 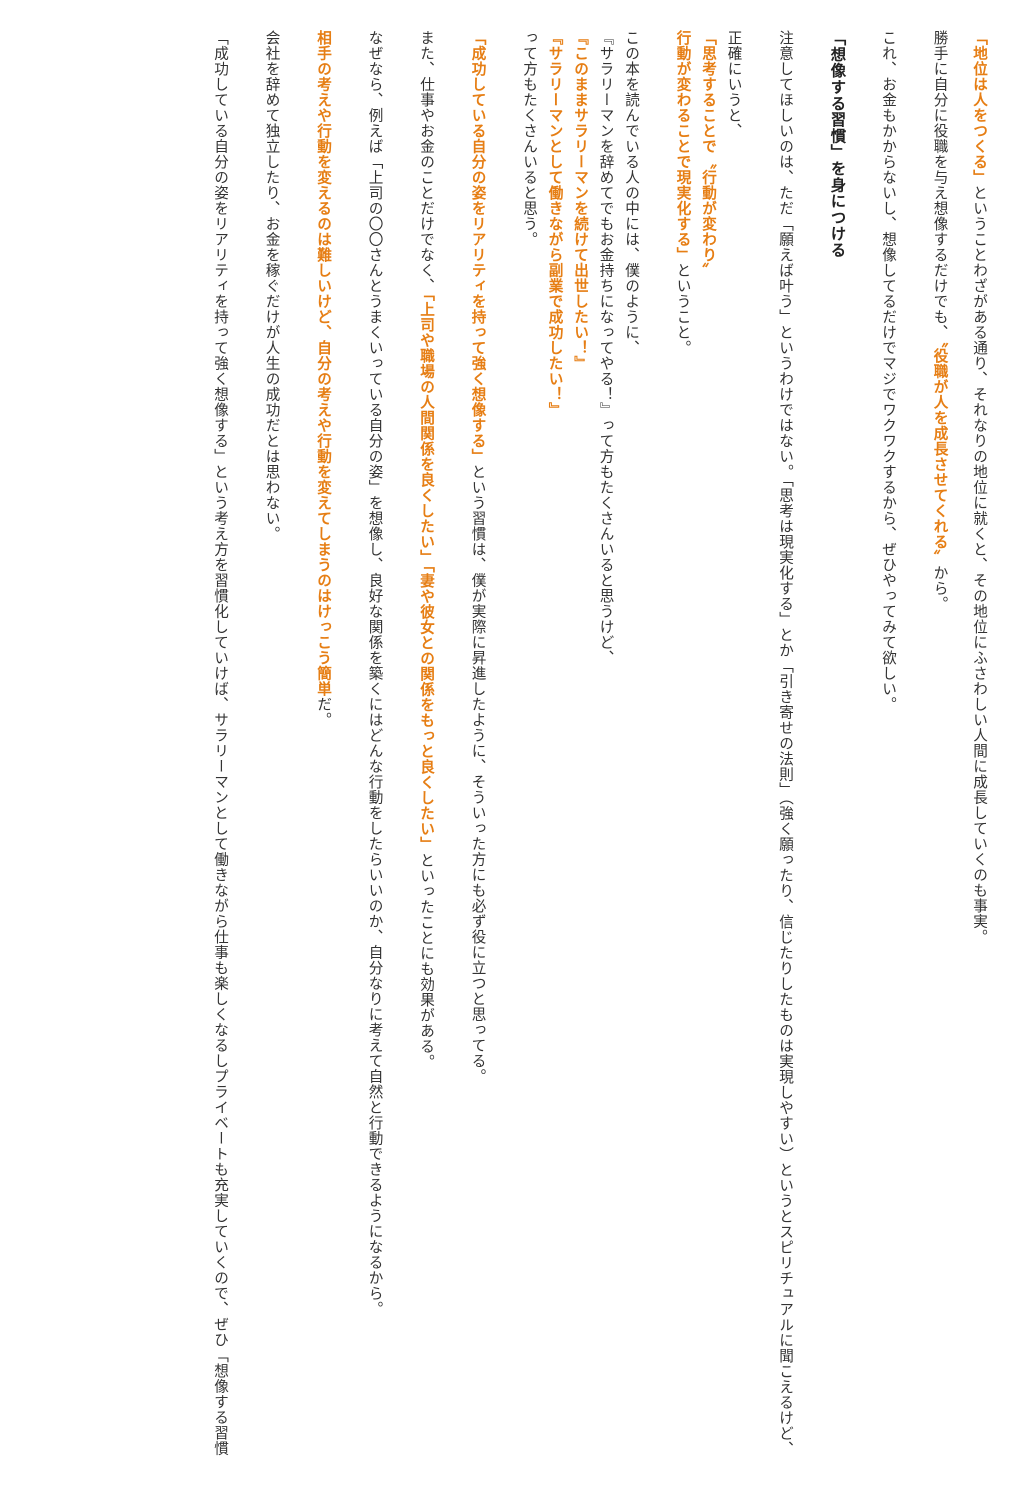 What do you see at coordinates (555, 224) in the screenshot?
I see `highlight-side-business: 『サラリーマンとして働きながら副業で成功したい！』` at bounding box center [555, 224].